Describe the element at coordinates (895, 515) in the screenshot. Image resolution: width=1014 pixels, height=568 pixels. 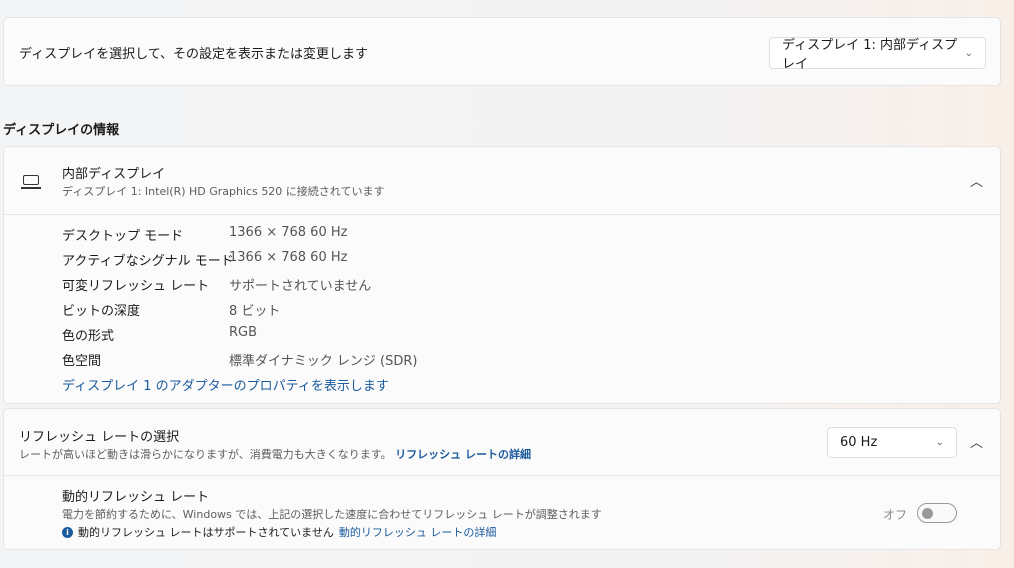
I see `toggle-state-label: オフ` at that location.